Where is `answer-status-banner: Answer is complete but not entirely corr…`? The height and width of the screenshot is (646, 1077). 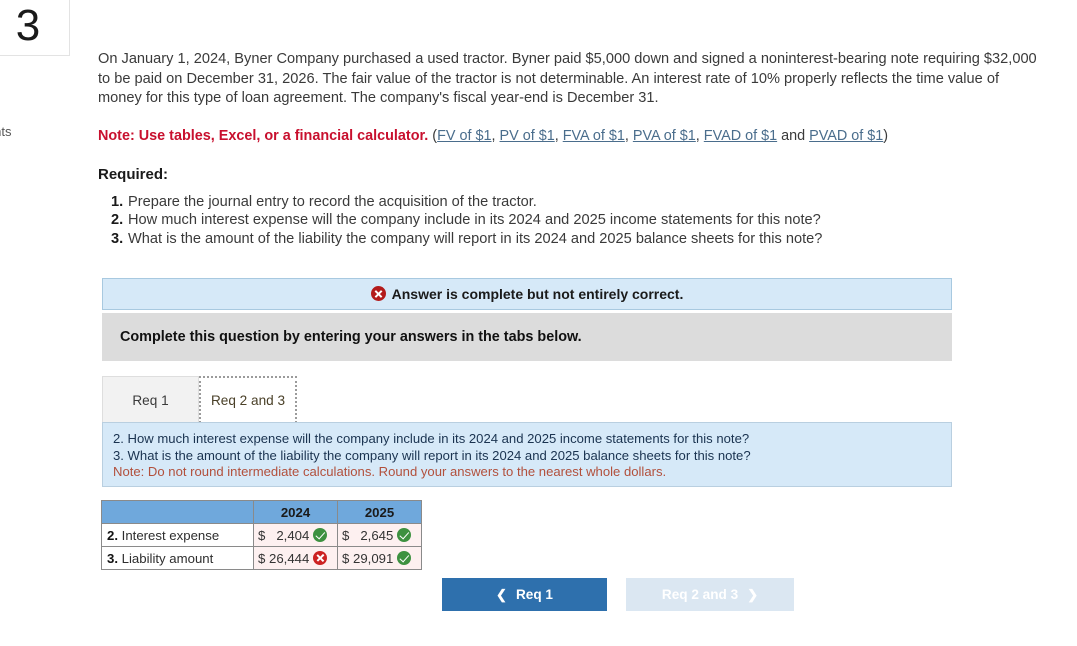
answer-status-banner: Answer is complete but not entirely corr… is located at coordinates (527, 294).